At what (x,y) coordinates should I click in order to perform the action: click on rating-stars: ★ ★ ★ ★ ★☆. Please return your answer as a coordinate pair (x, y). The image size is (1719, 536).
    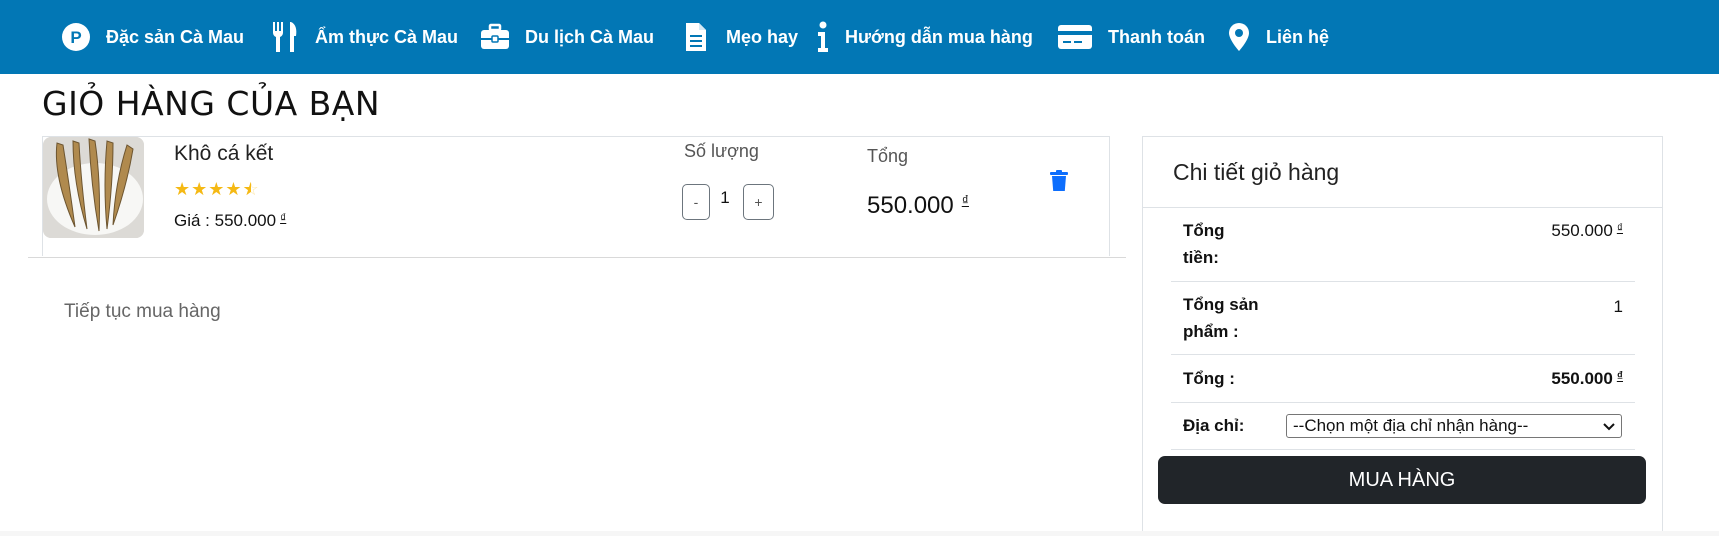
    Looking at the image, I should click on (217, 189).